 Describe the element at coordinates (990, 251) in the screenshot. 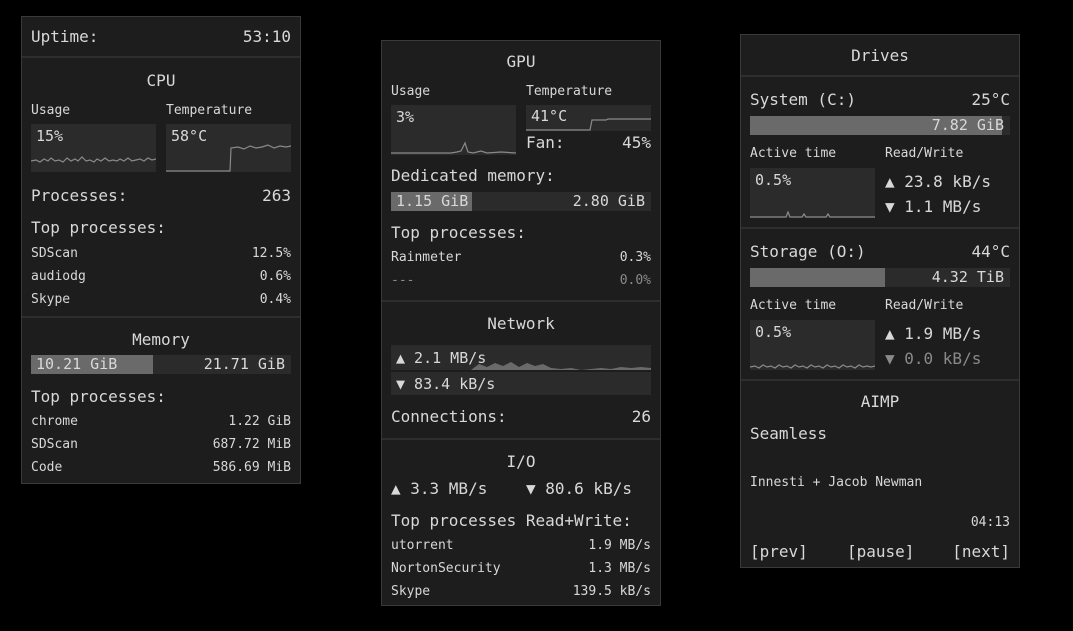

I see `drive-temp: 44°C` at that location.